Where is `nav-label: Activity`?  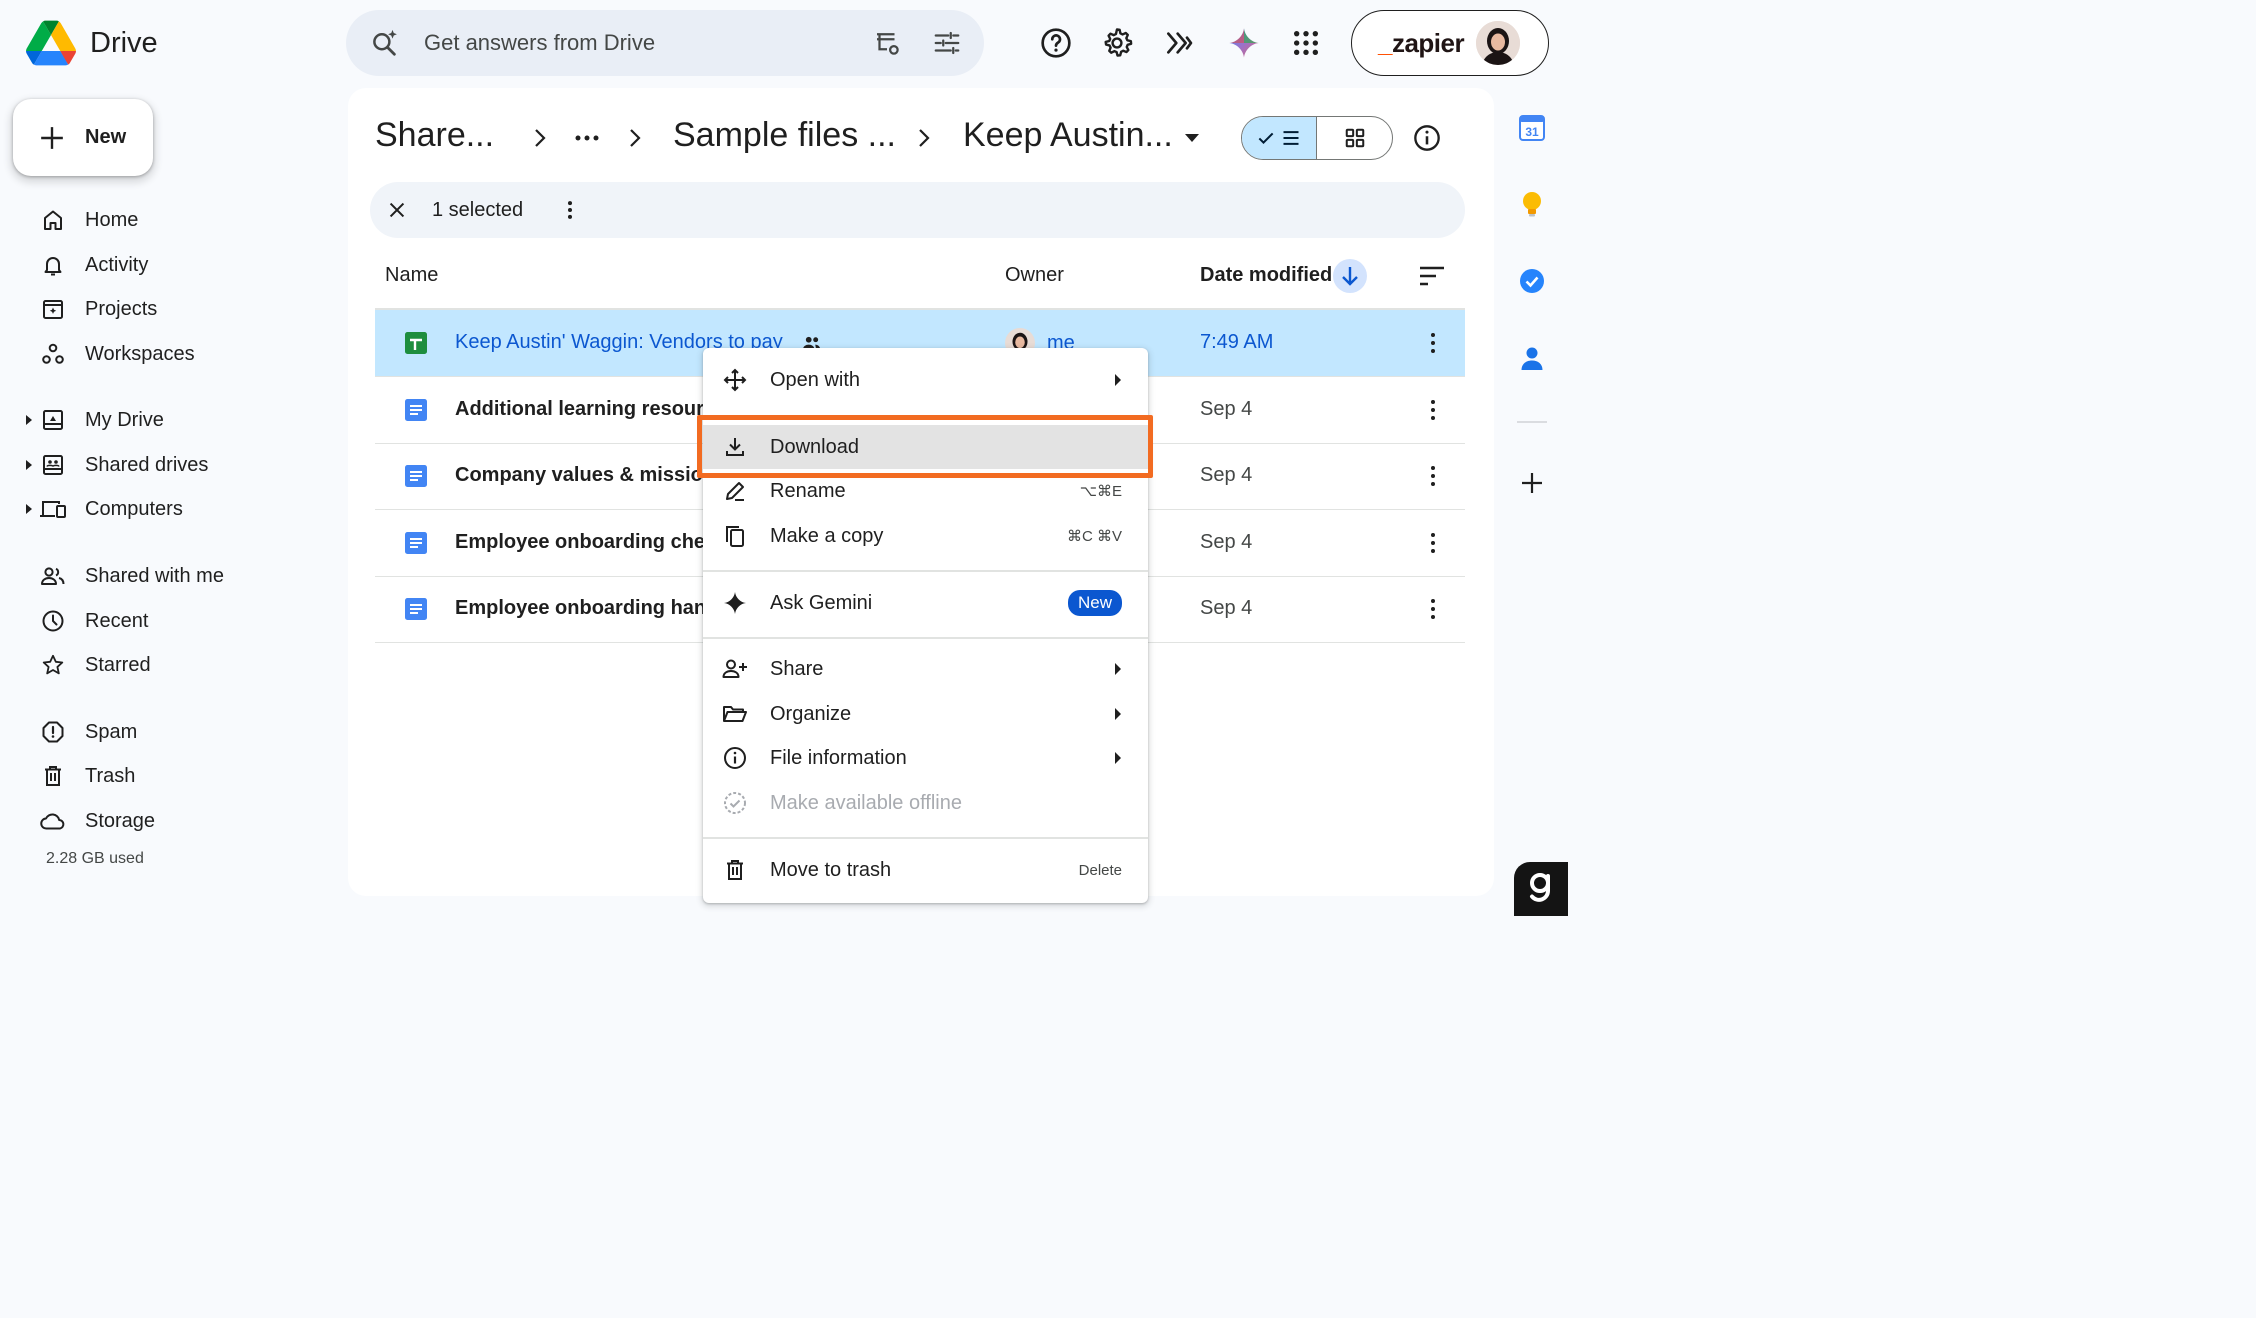 nav-label: Activity is located at coordinates (117, 264).